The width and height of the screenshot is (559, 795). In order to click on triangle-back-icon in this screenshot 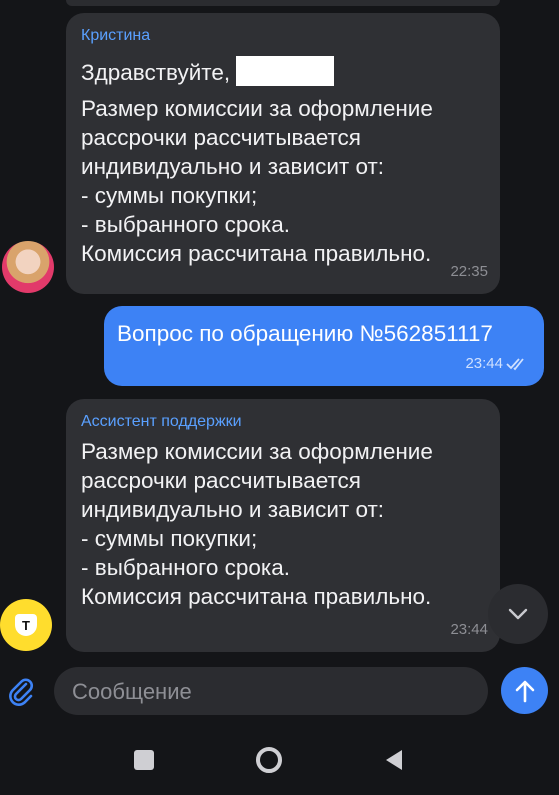, I will do `click(394, 760)`.